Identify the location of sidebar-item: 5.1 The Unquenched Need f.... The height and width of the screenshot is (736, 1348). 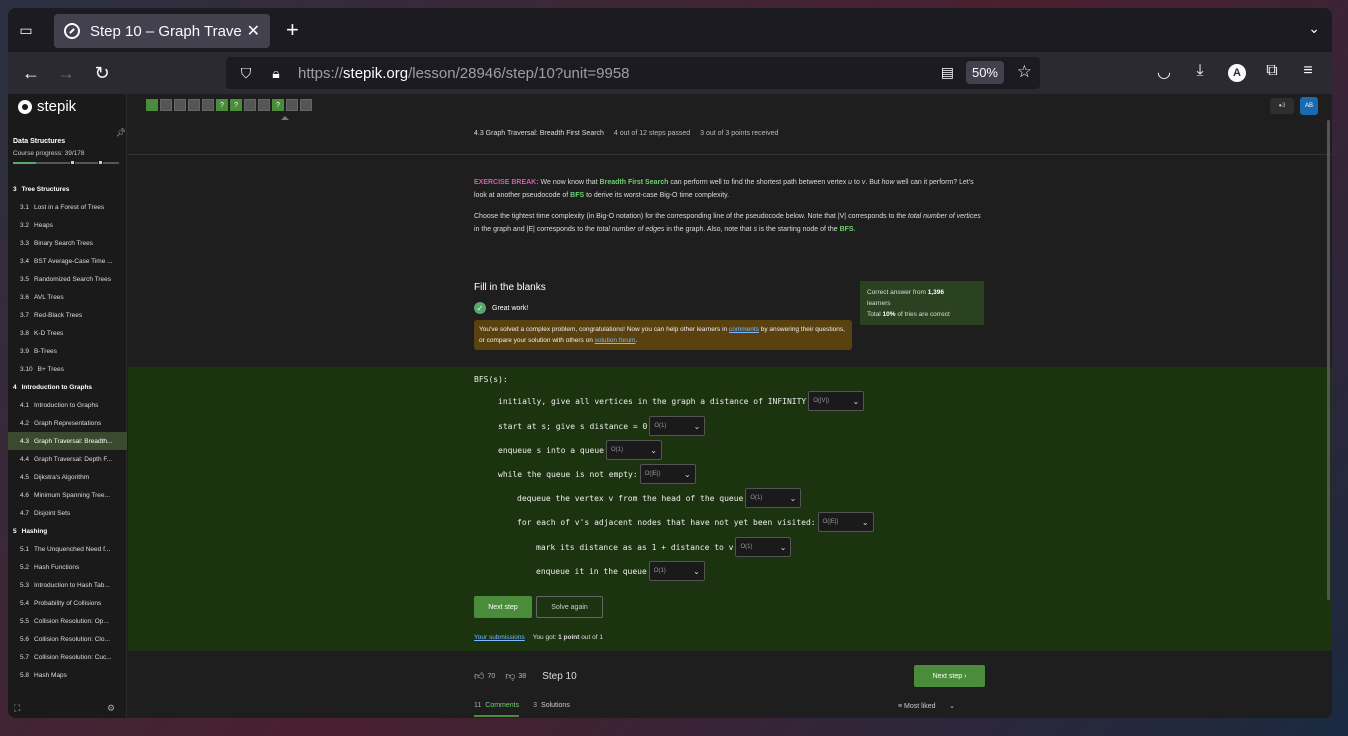
(67, 549).